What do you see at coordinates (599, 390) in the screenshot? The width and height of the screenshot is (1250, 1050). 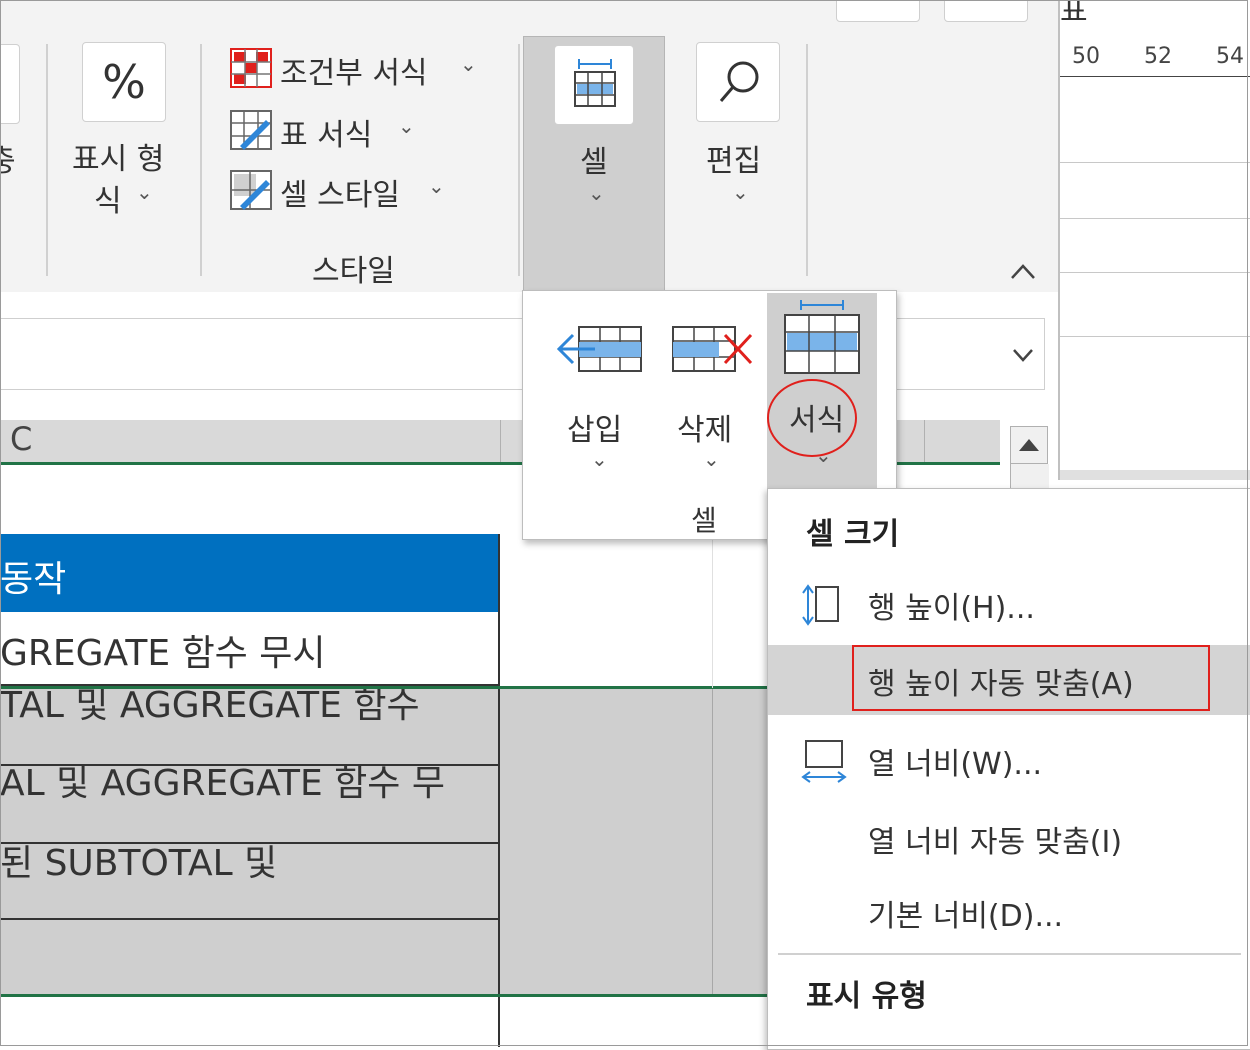 I see `insert-button: 삽입 ⌄` at bounding box center [599, 390].